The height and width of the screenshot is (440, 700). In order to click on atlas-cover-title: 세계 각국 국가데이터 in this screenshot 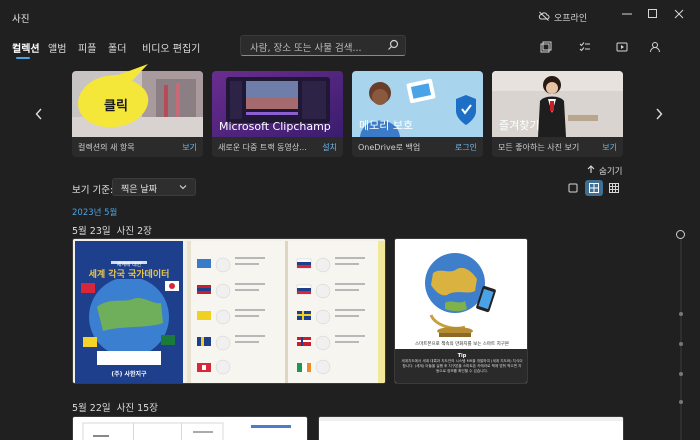, I will do `click(129, 274)`.